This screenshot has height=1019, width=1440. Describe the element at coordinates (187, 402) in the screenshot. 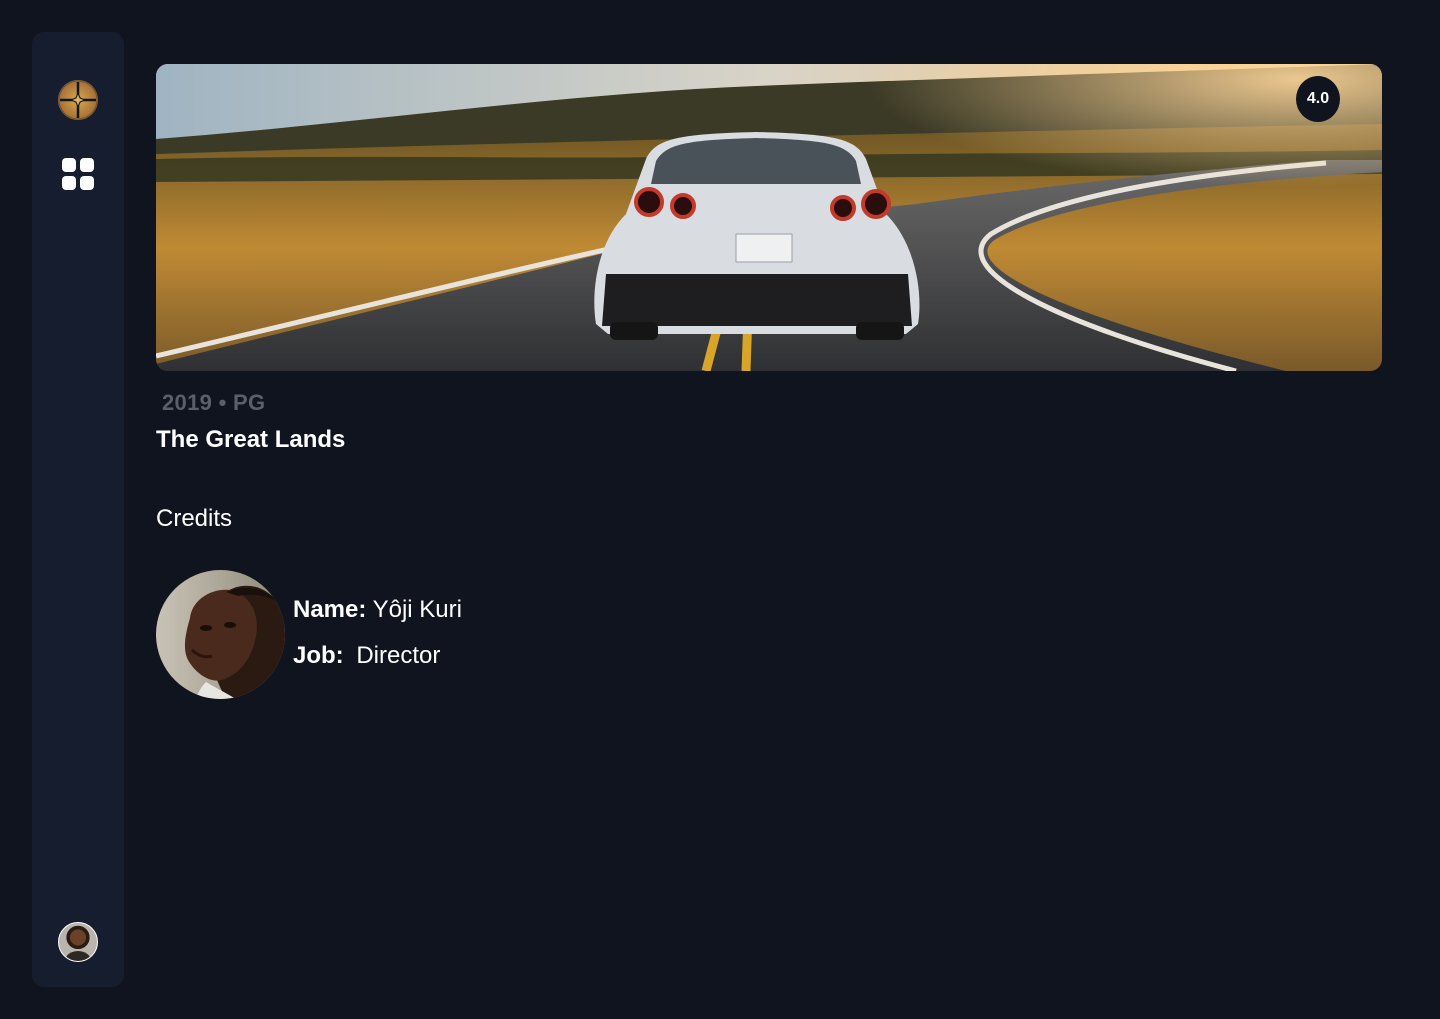

I see `movie-year: 2019` at that location.